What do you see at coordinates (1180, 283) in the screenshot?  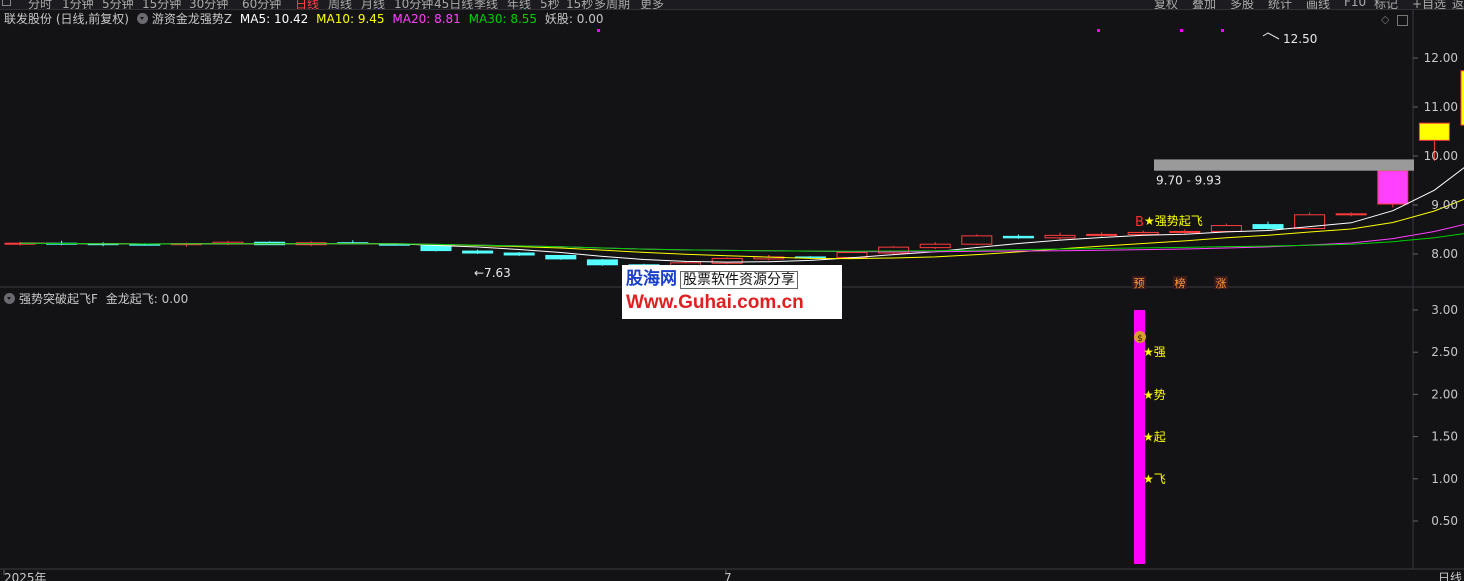 I see `tag-label: 榜` at bounding box center [1180, 283].